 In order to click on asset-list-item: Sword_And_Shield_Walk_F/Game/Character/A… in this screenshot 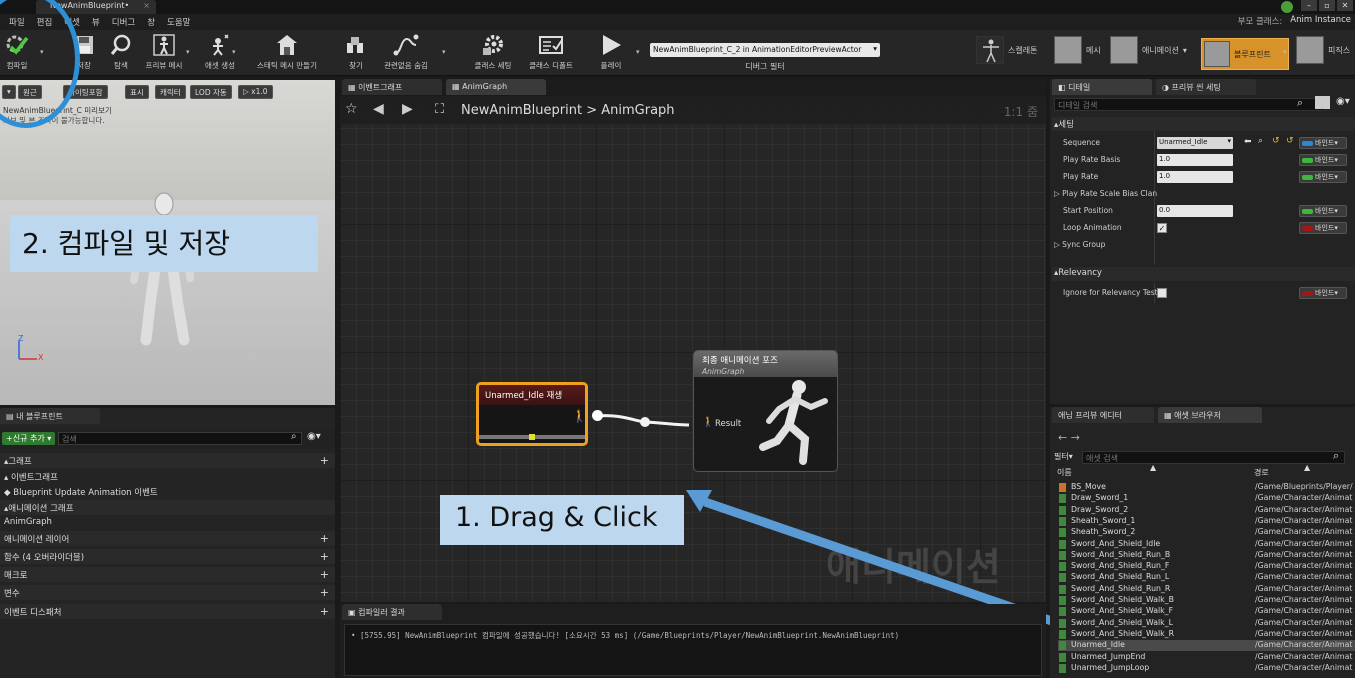, I will do `click(1206, 611)`.